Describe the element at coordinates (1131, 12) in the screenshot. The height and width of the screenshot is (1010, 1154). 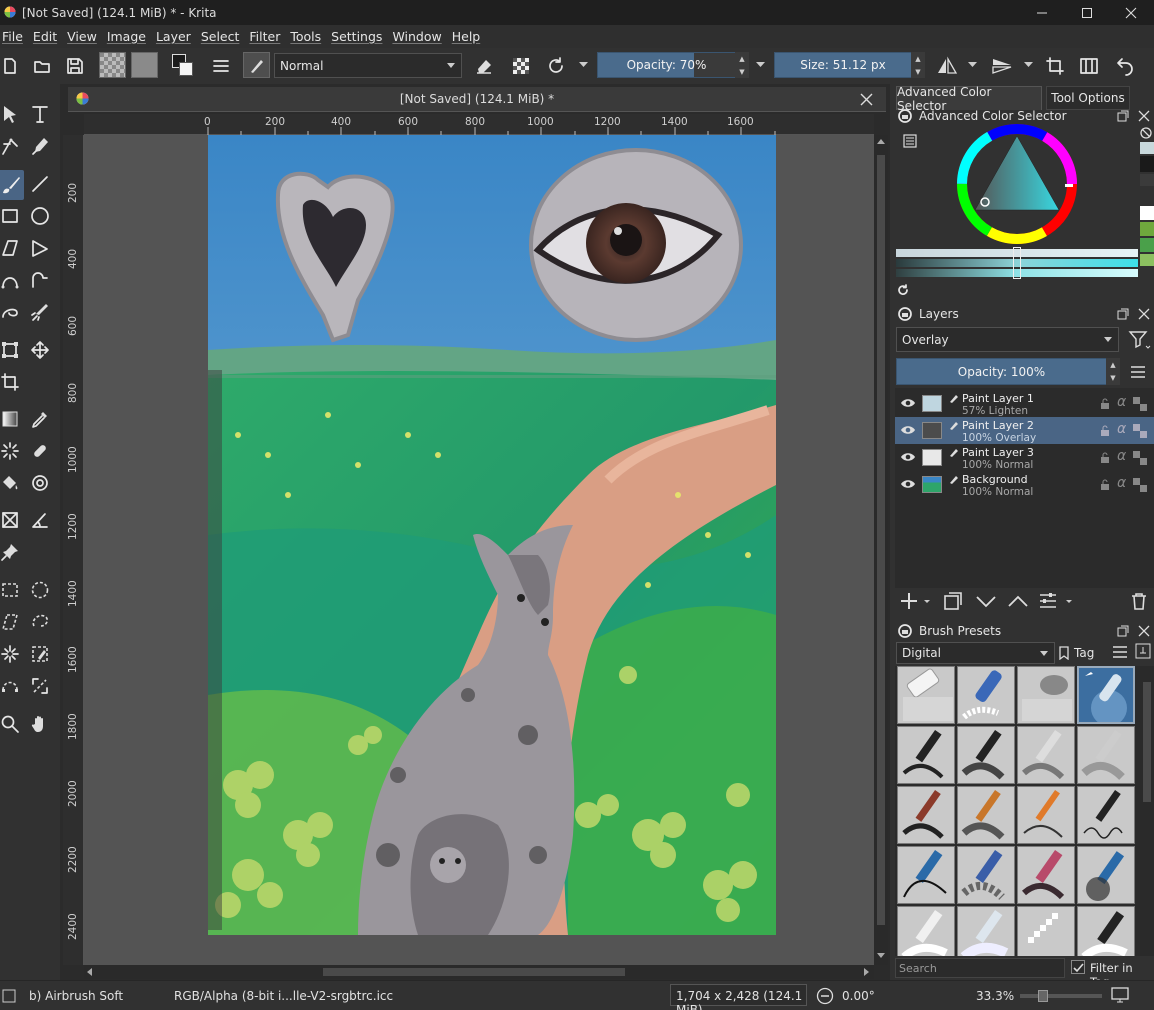
I see `close-button` at that location.